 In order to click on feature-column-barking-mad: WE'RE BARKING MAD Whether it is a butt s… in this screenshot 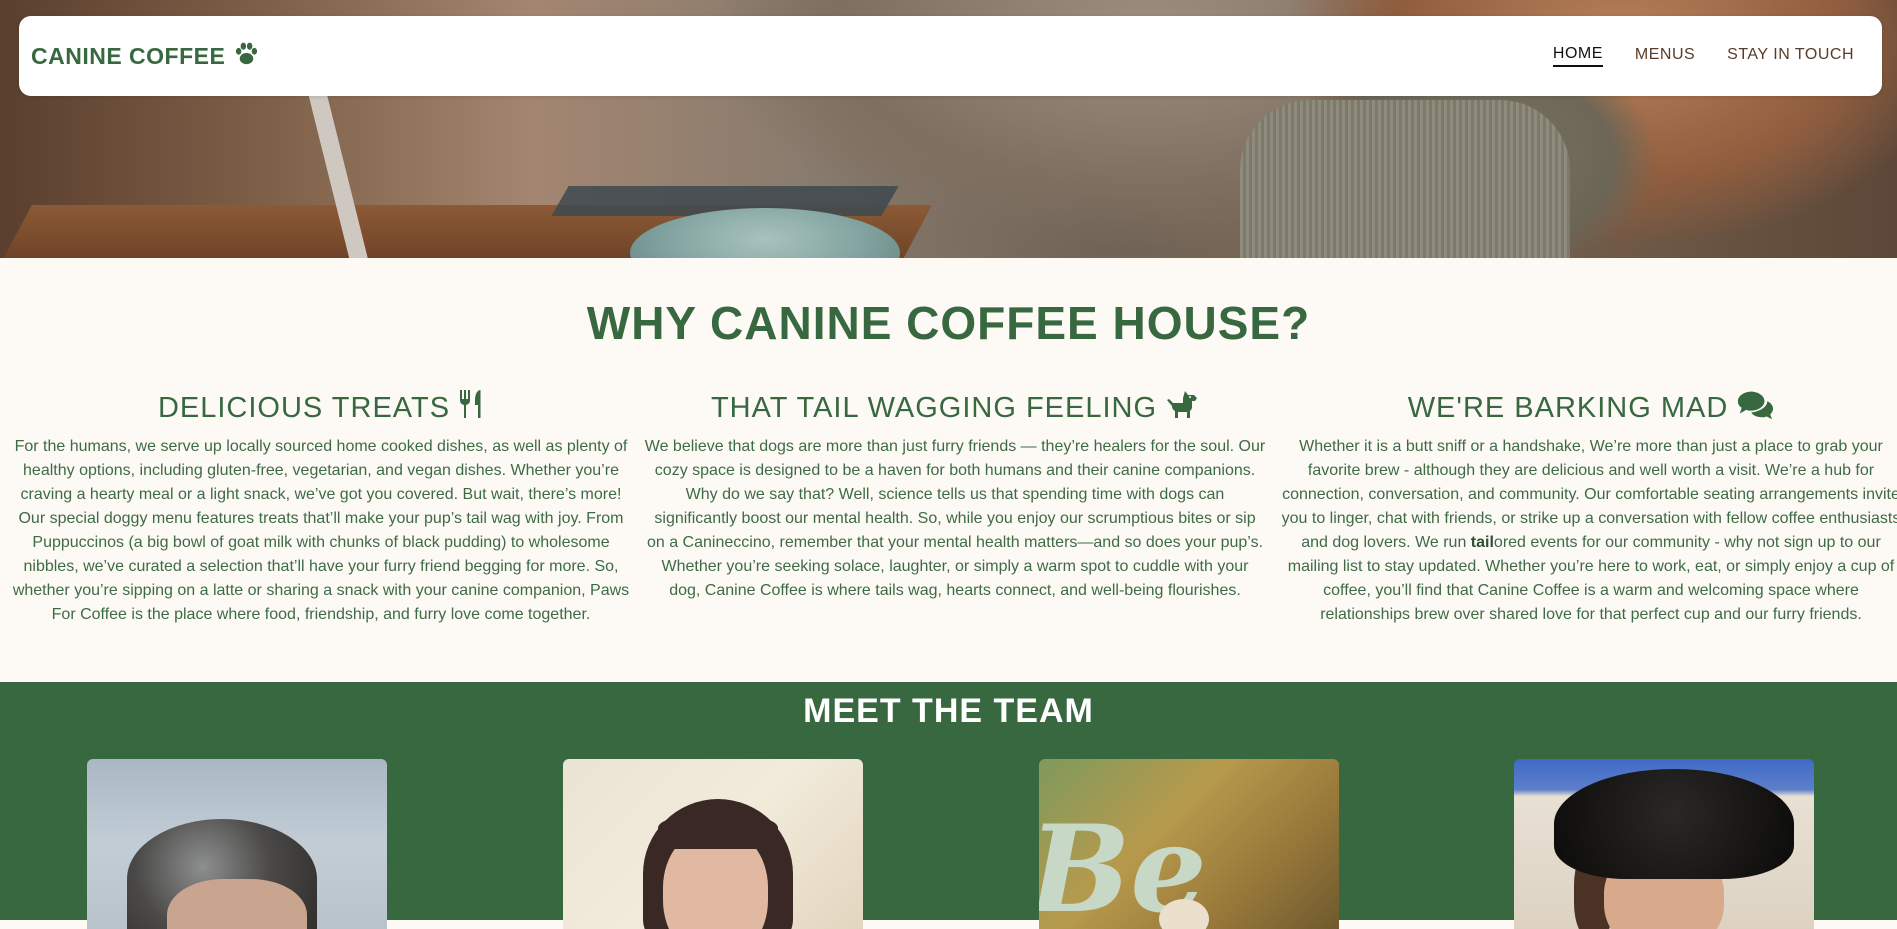, I will do `click(1588, 508)`.